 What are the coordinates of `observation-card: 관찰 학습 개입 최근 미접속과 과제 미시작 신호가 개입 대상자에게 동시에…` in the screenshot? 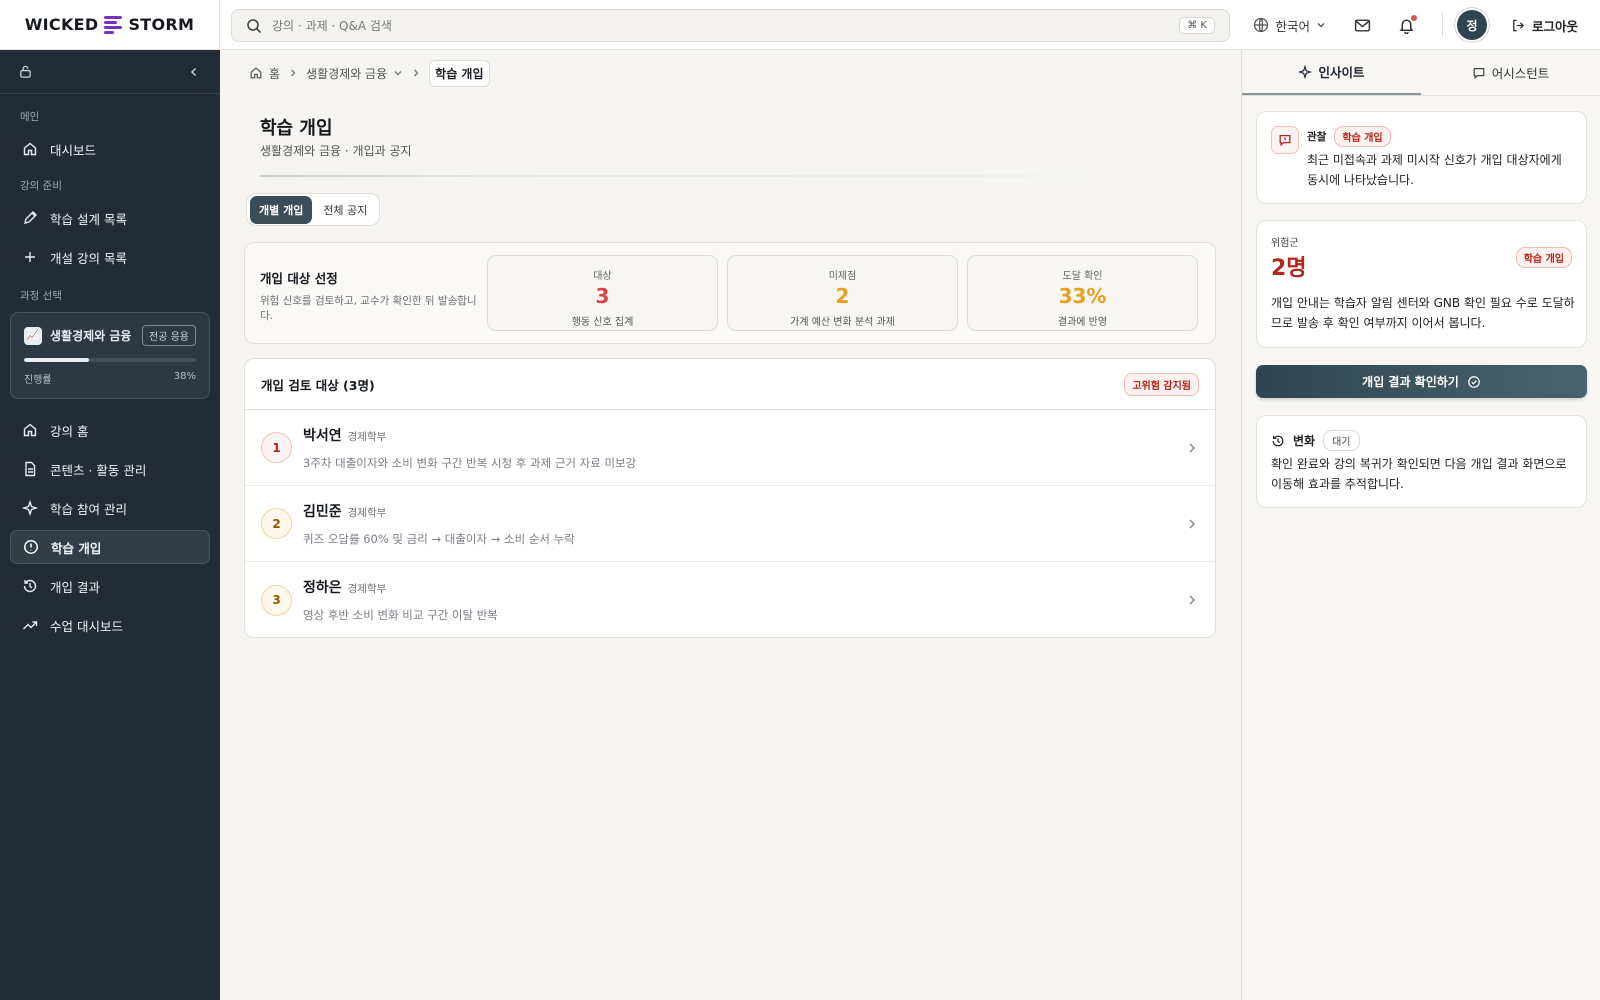 It's located at (1421, 157).